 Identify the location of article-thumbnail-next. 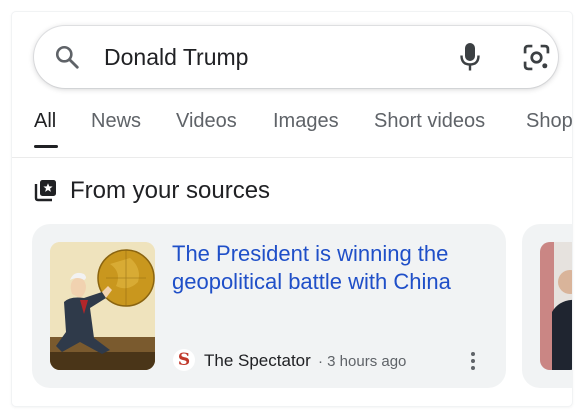
(556, 306).